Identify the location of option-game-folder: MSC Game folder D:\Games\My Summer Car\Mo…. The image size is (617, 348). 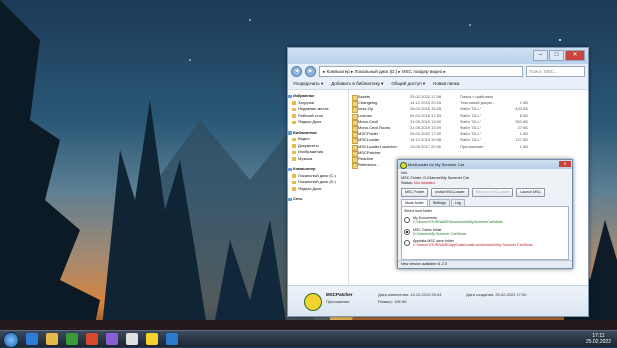
(485, 232).